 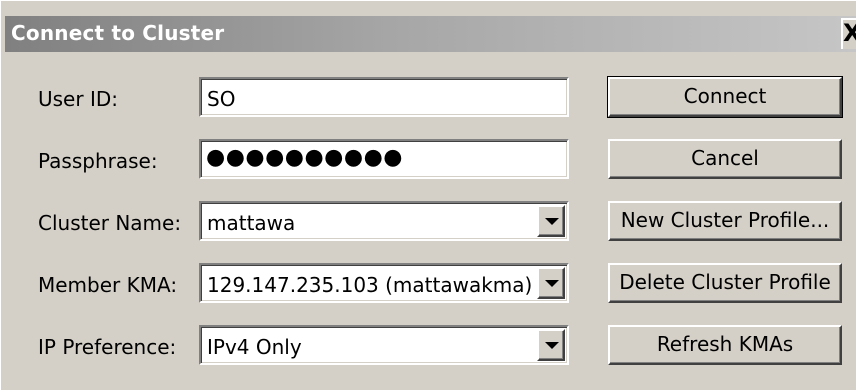 What do you see at coordinates (251, 223) in the screenshot?
I see `cluster-name-value: mattawa` at bounding box center [251, 223].